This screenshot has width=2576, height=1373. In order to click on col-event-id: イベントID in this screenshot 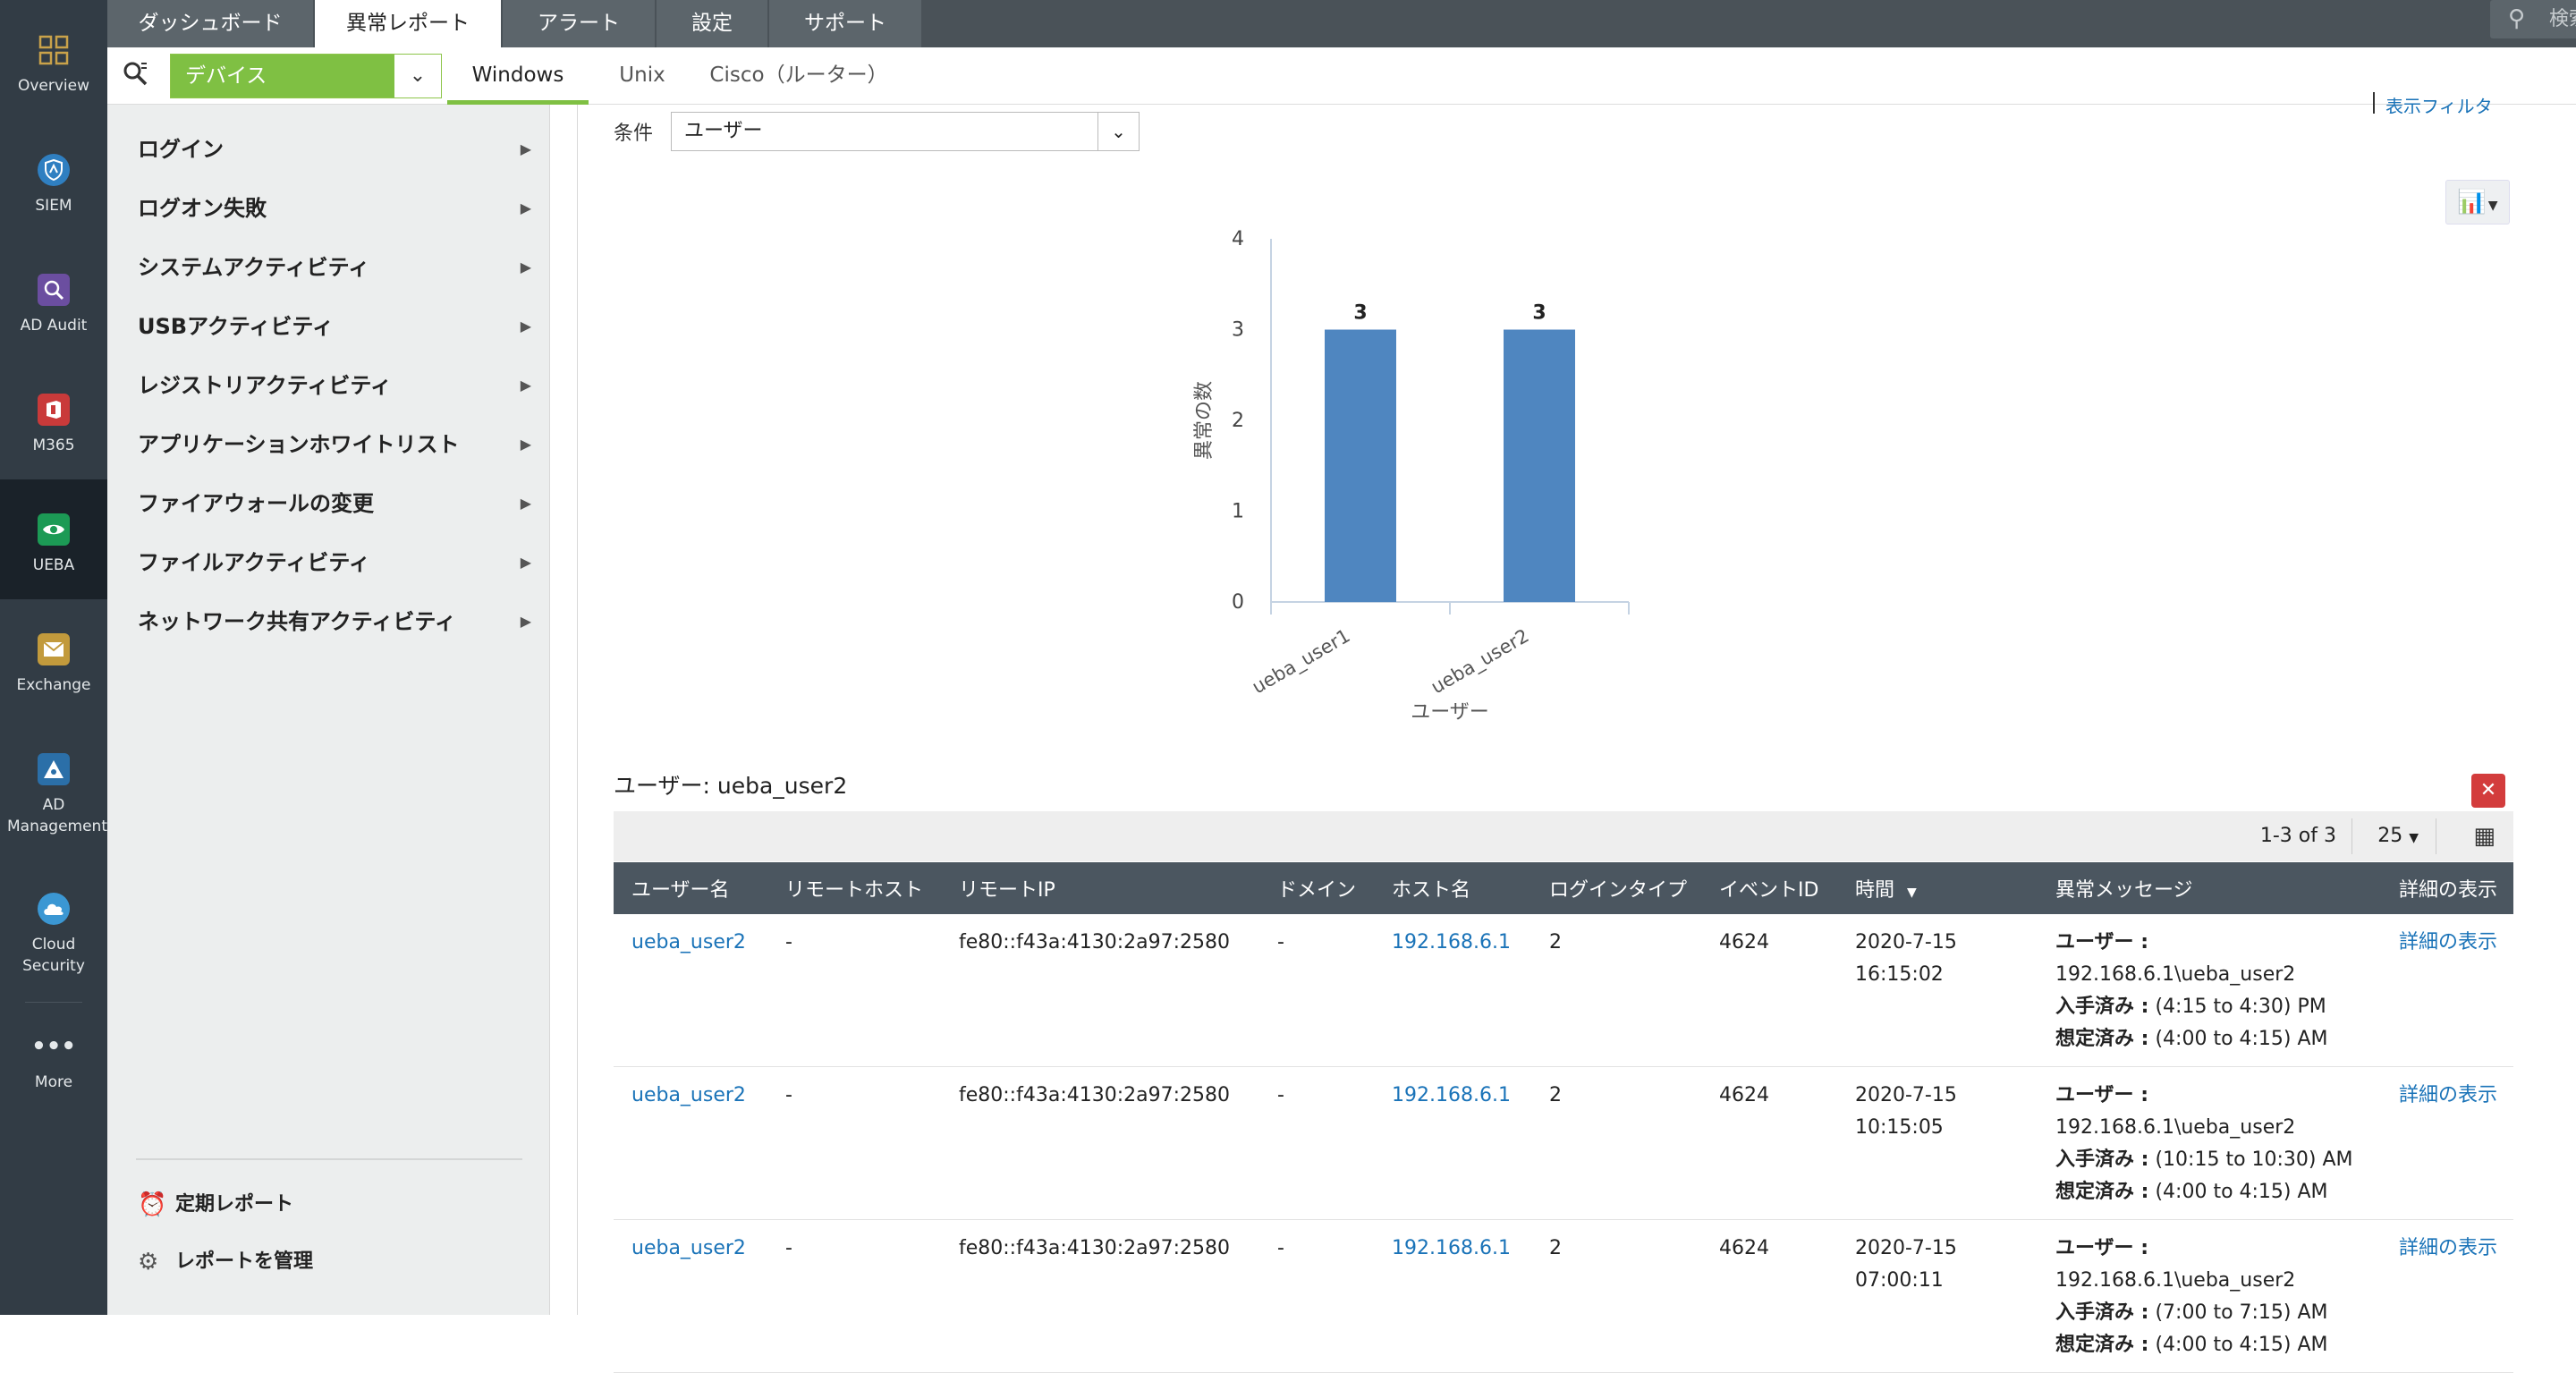, I will do `click(1769, 888)`.